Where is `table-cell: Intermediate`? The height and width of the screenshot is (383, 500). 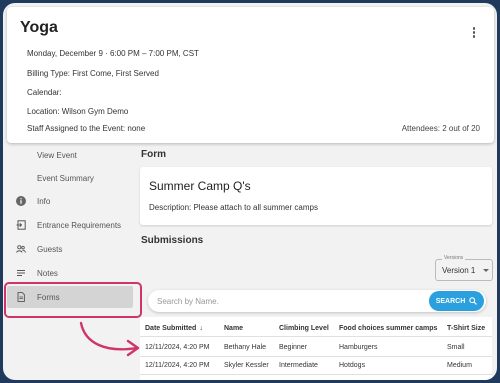 table-cell: Intermediate is located at coordinates (298, 365).